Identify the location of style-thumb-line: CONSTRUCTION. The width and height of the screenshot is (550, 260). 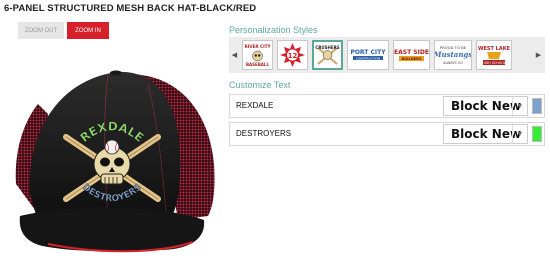
(368, 58).